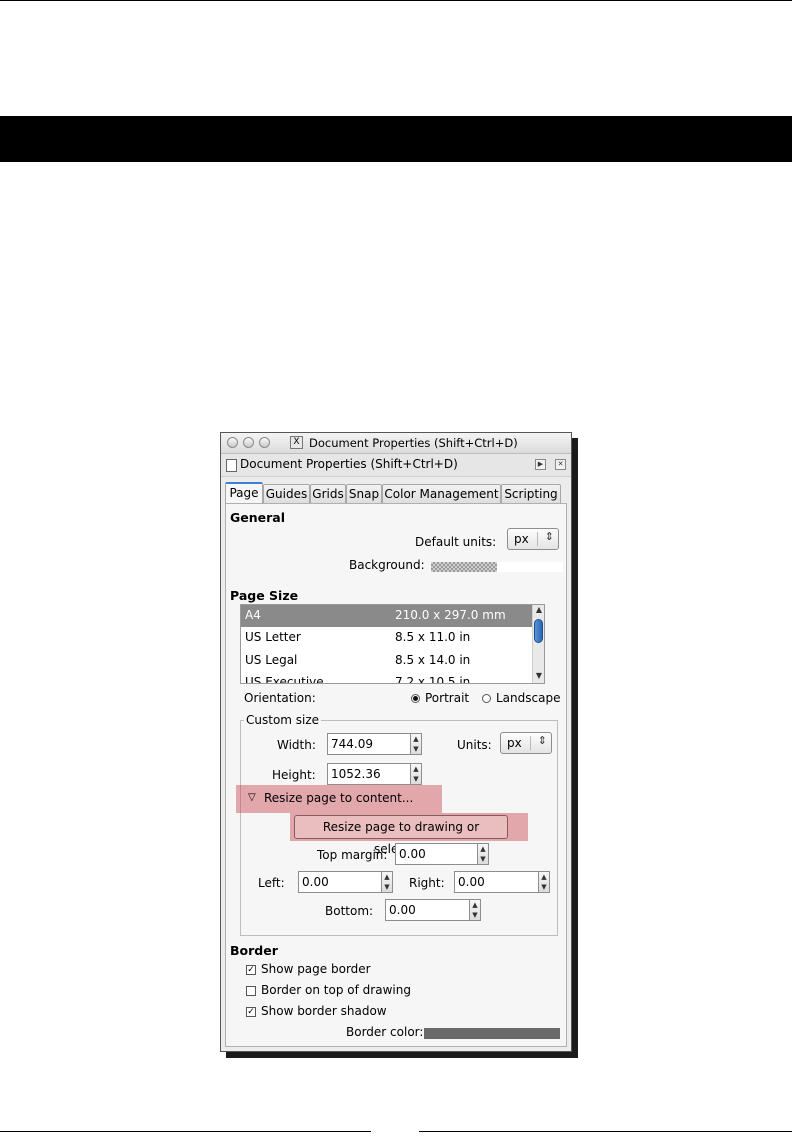 The width and height of the screenshot is (792, 1142). What do you see at coordinates (396, 0) in the screenshot?
I see `page-top-rule` at bounding box center [396, 0].